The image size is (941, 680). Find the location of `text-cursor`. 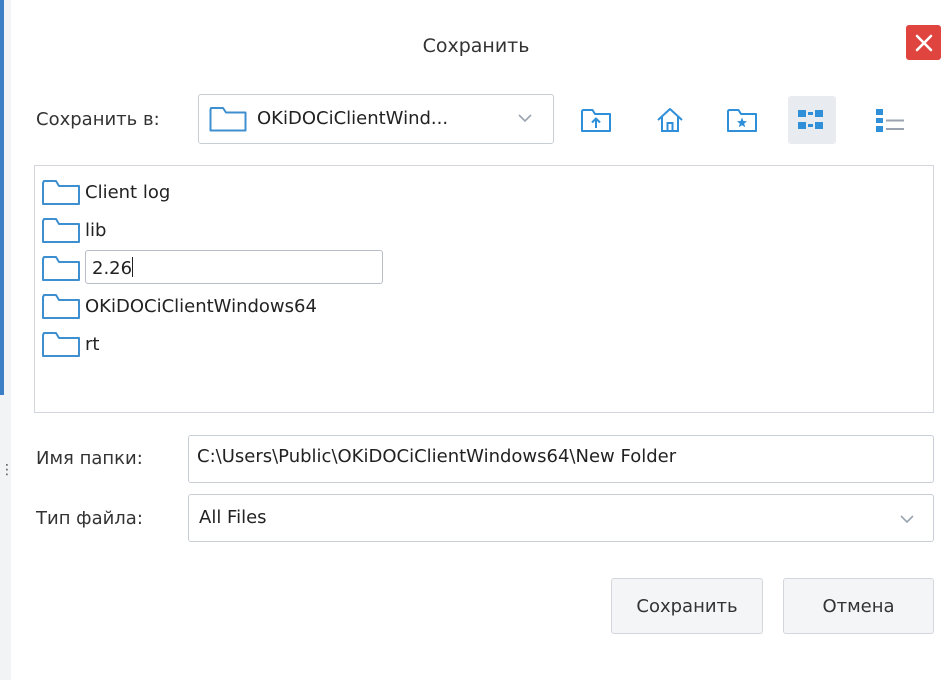

text-cursor is located at coordinates (133, 267).